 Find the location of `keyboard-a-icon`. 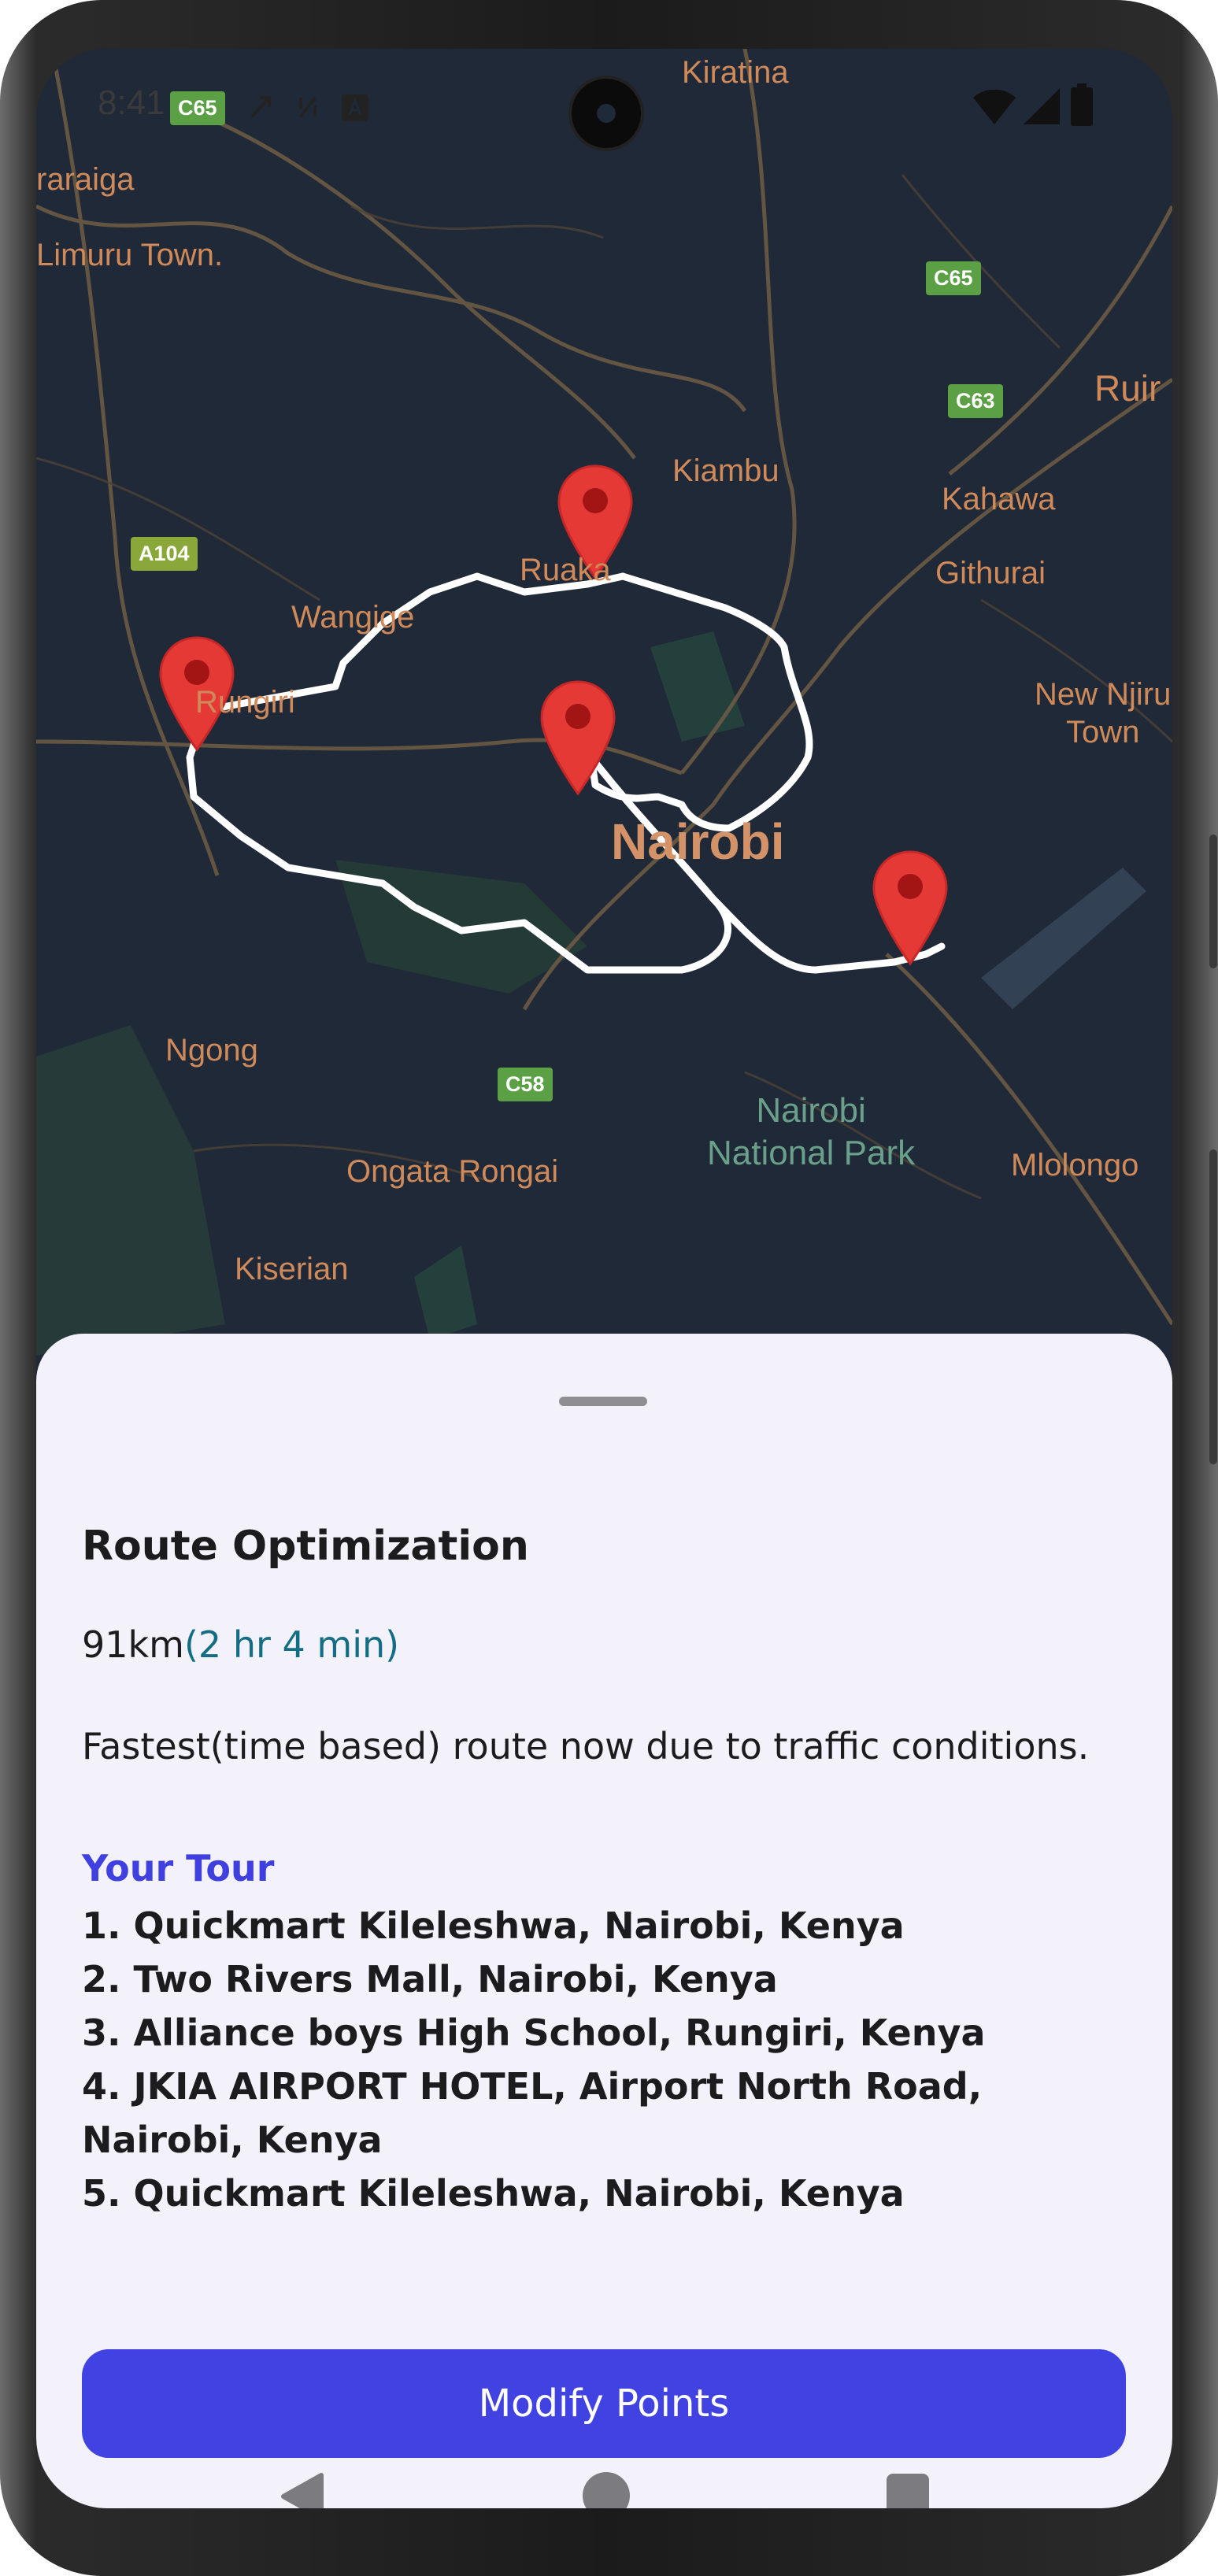

keyboard-a-icon is located at coordinates (355, 107).